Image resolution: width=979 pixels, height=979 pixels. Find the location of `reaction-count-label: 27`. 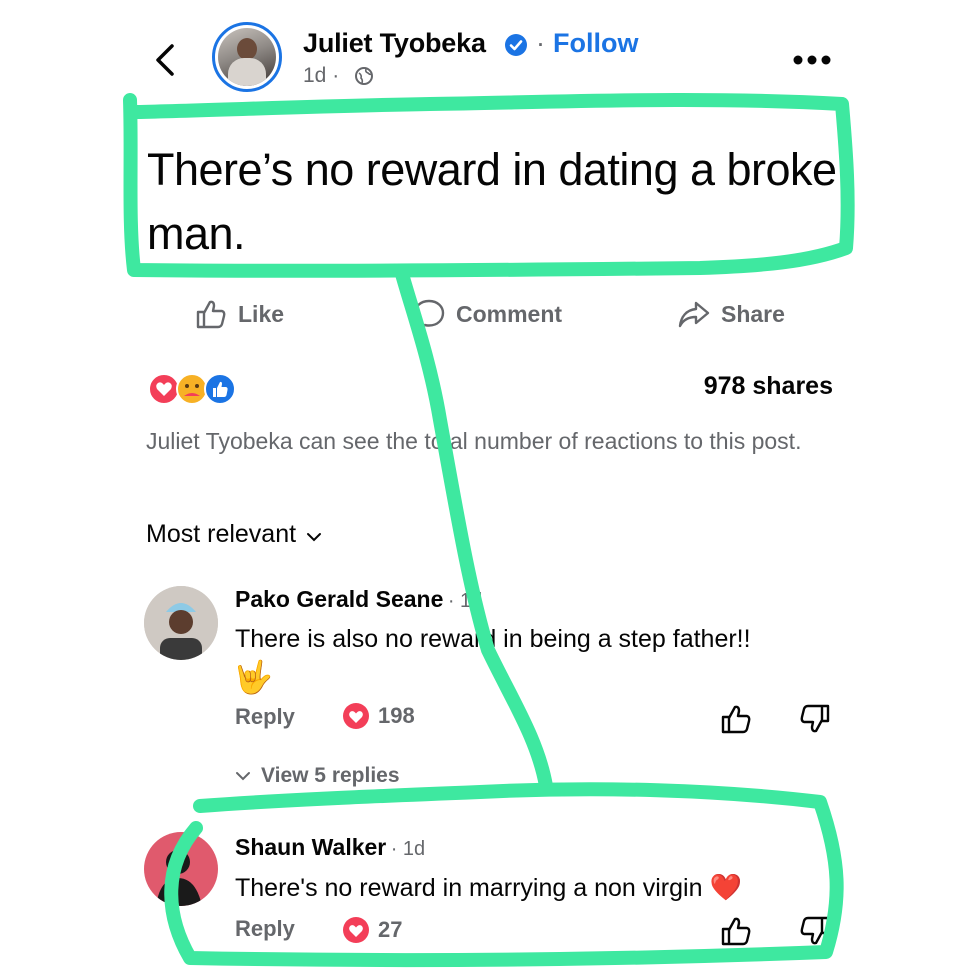

reaction-count-label: 27 is located at coordinates (390, 929).